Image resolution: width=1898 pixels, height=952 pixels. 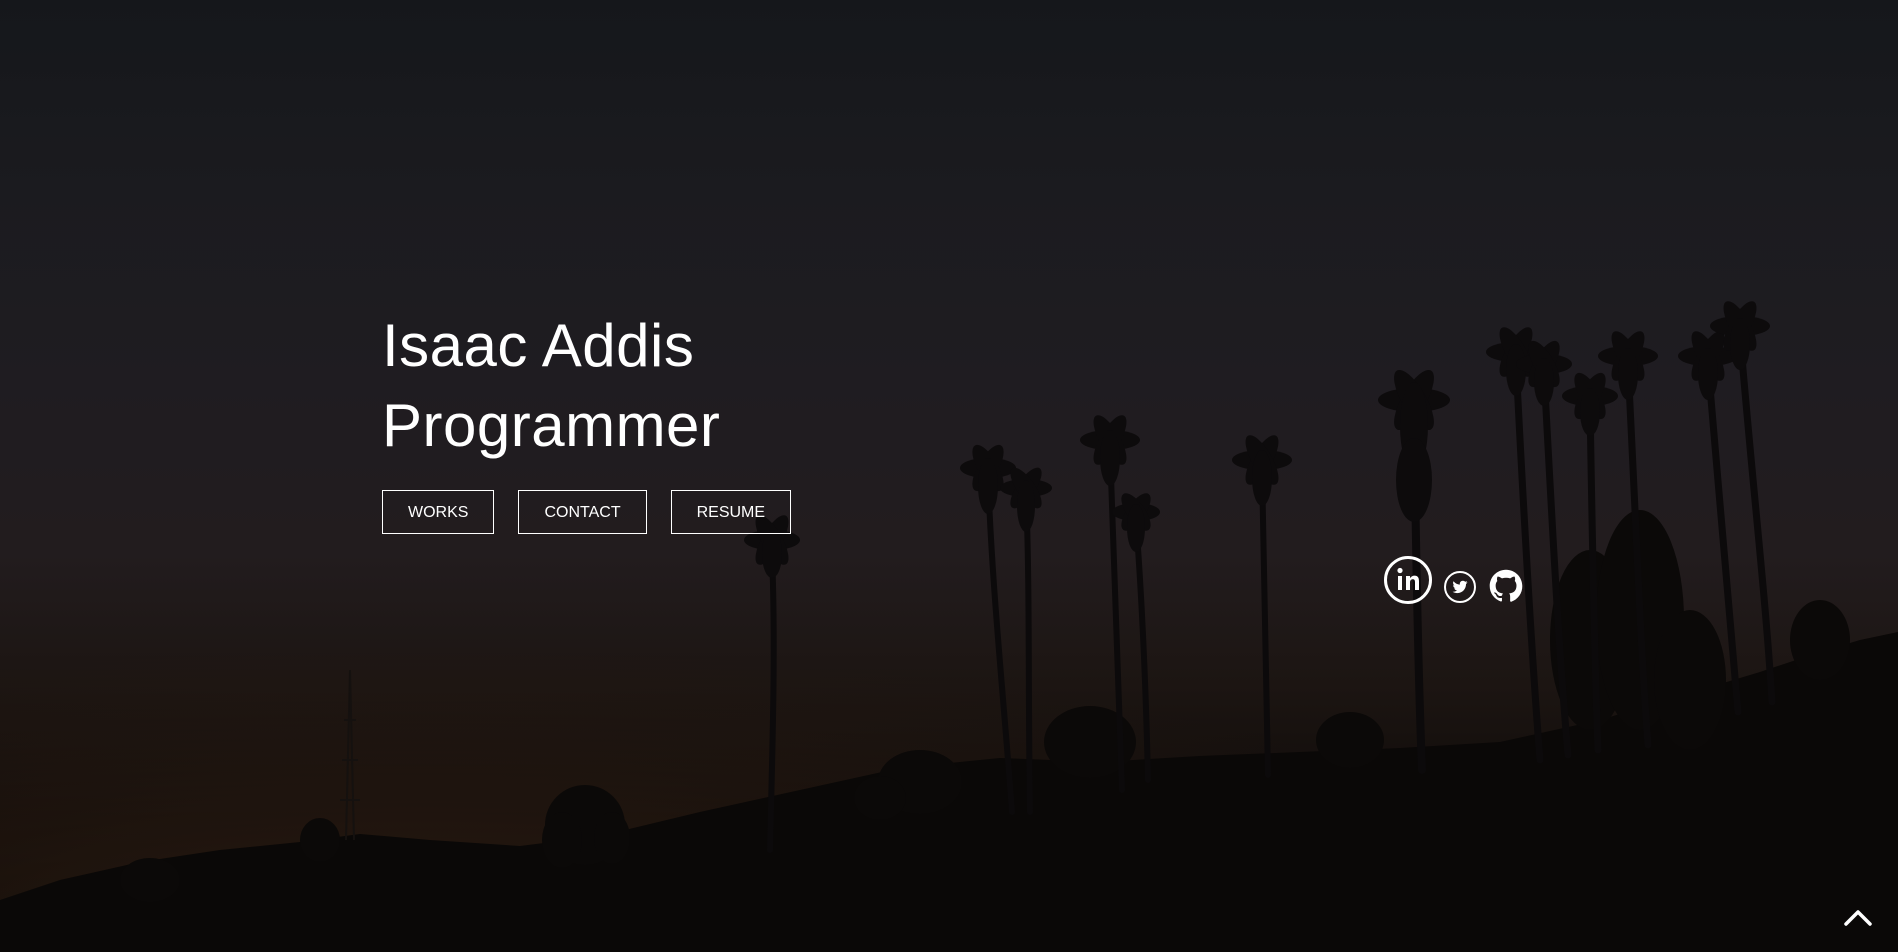 I want to click on hero-role: Programmer, so click(x=551, y=425).